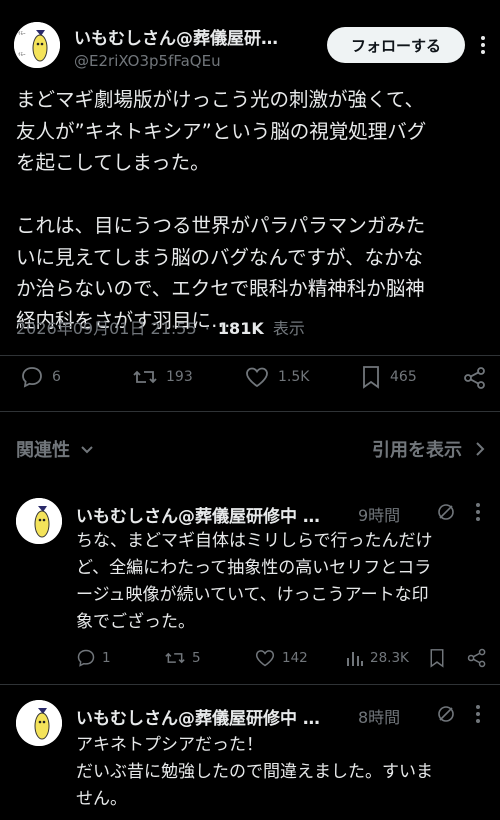  Describe the element at coordinates (281, 658) in the screenshot. I see `reply-like-button: 142` at that location.